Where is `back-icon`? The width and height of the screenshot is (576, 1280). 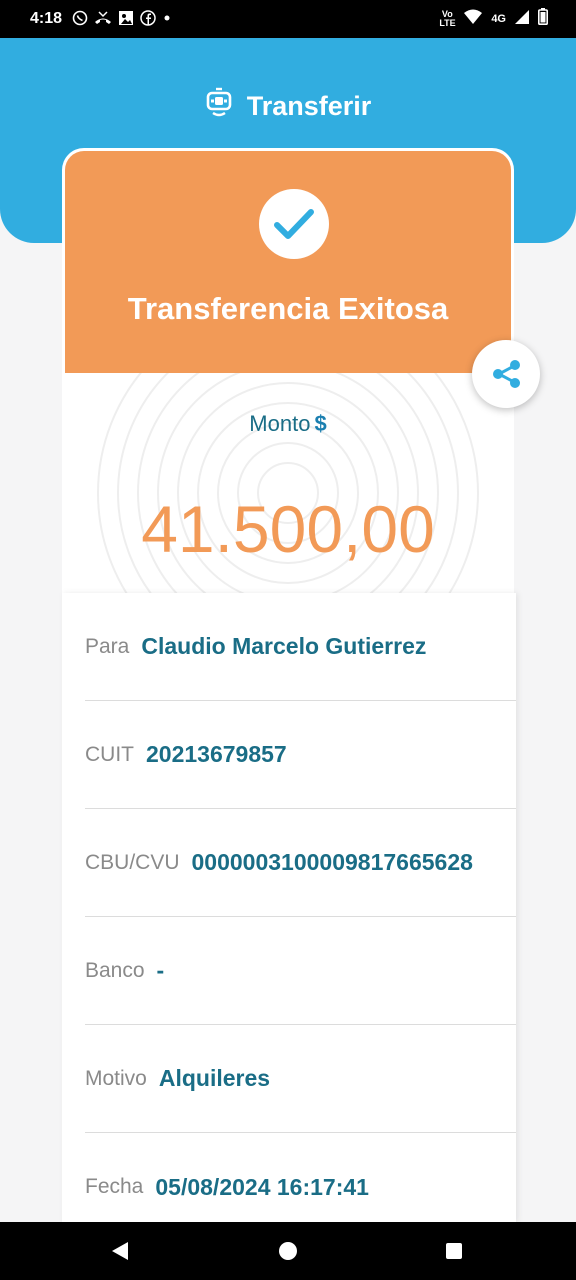 back-icon is located at coordinates (120, 1251).